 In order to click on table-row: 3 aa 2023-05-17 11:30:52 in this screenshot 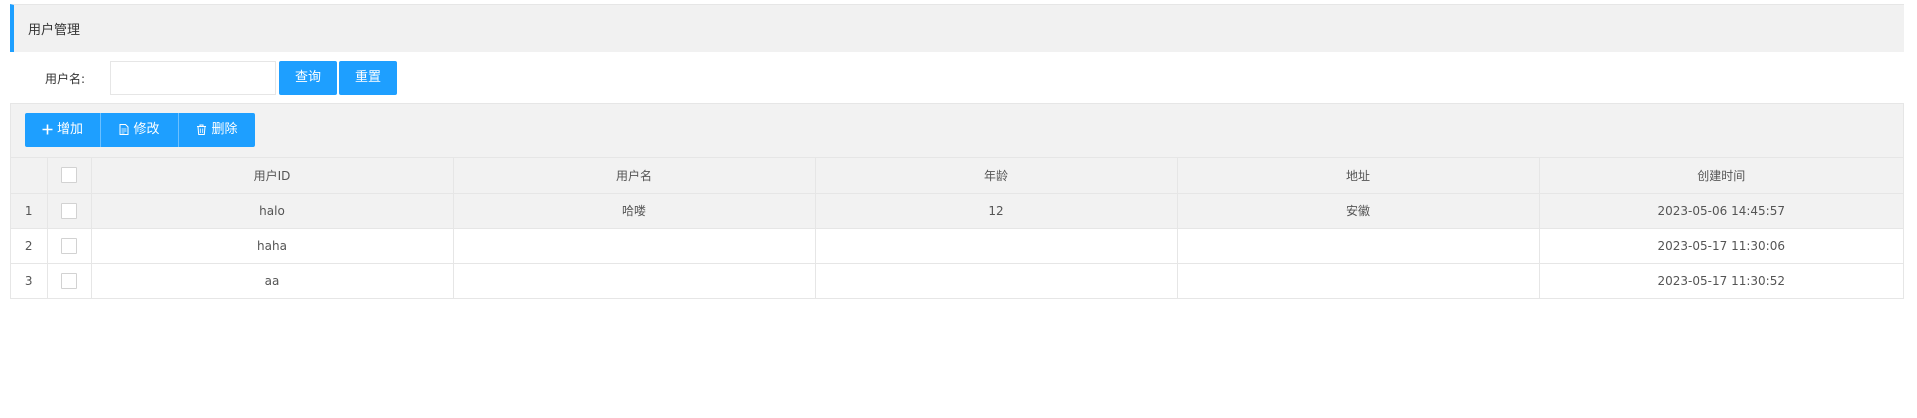, I will do `click(957, 281)`.